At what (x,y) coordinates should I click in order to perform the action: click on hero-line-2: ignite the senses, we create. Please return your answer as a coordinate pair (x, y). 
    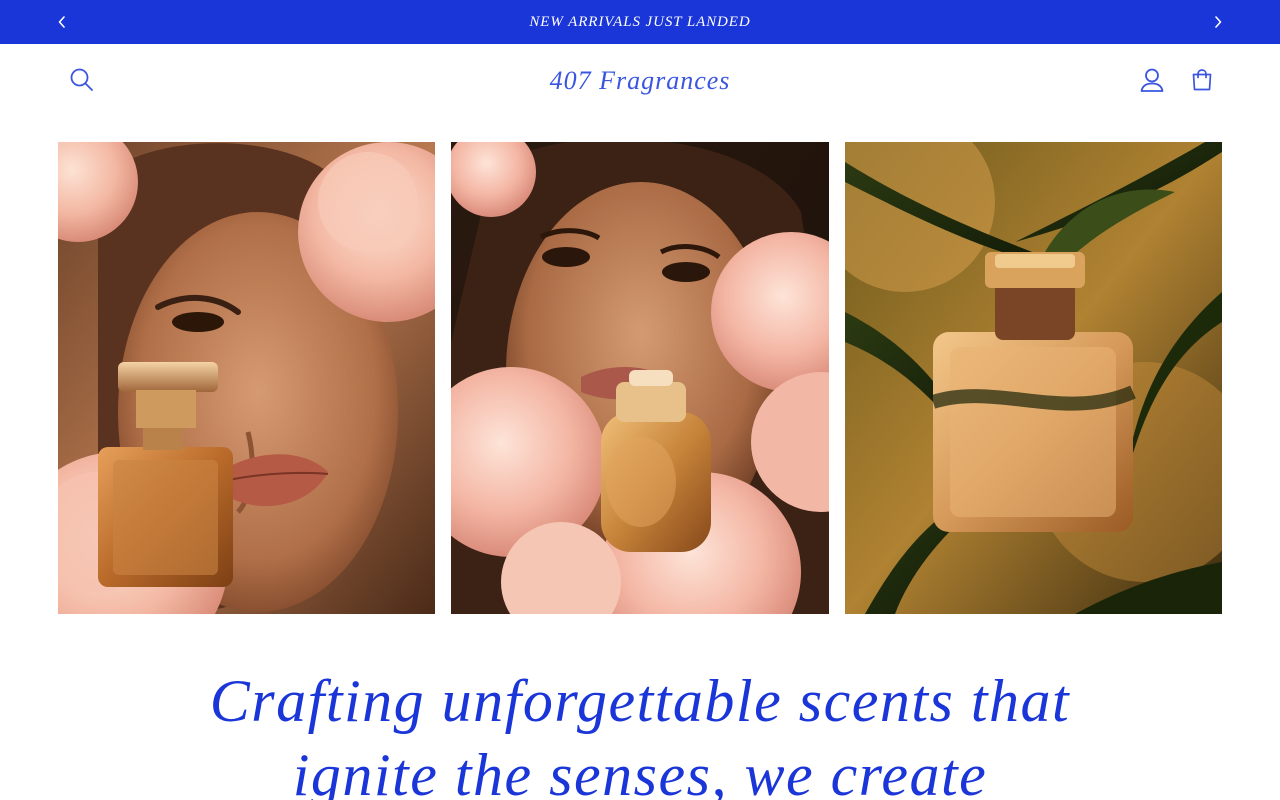
    Looking at the image, I should click on (640, 771).